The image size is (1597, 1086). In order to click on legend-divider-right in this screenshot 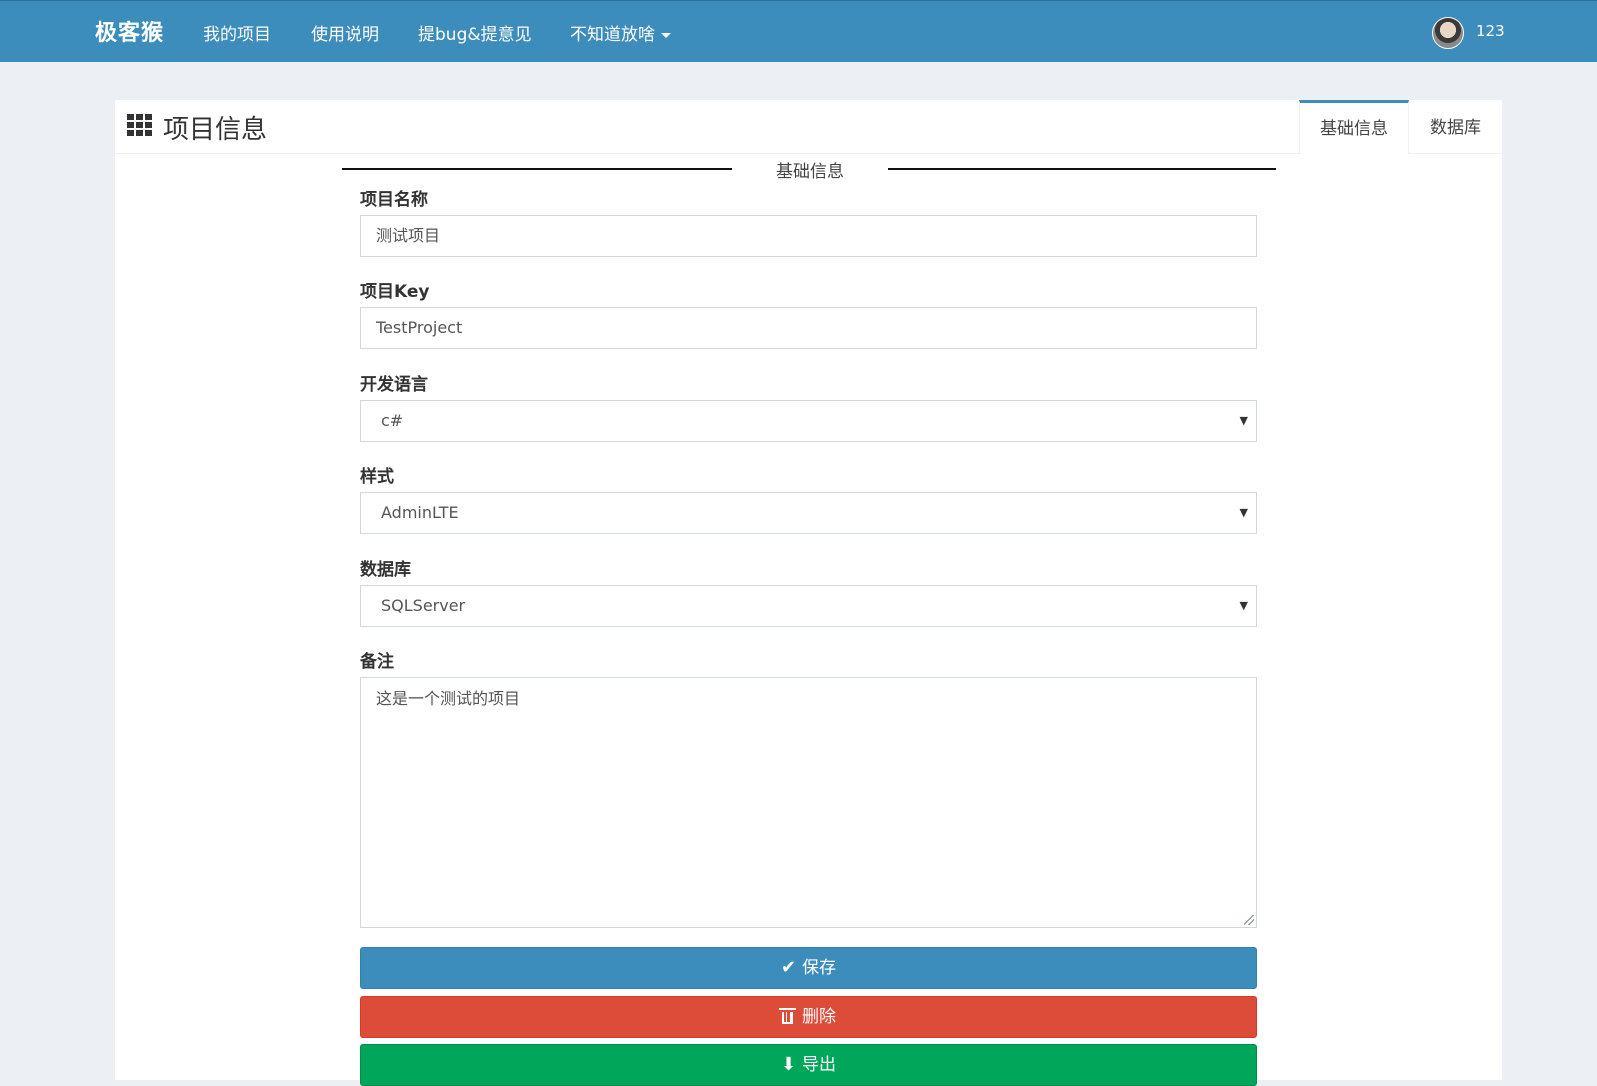, I will do `click(1082, 169)`.